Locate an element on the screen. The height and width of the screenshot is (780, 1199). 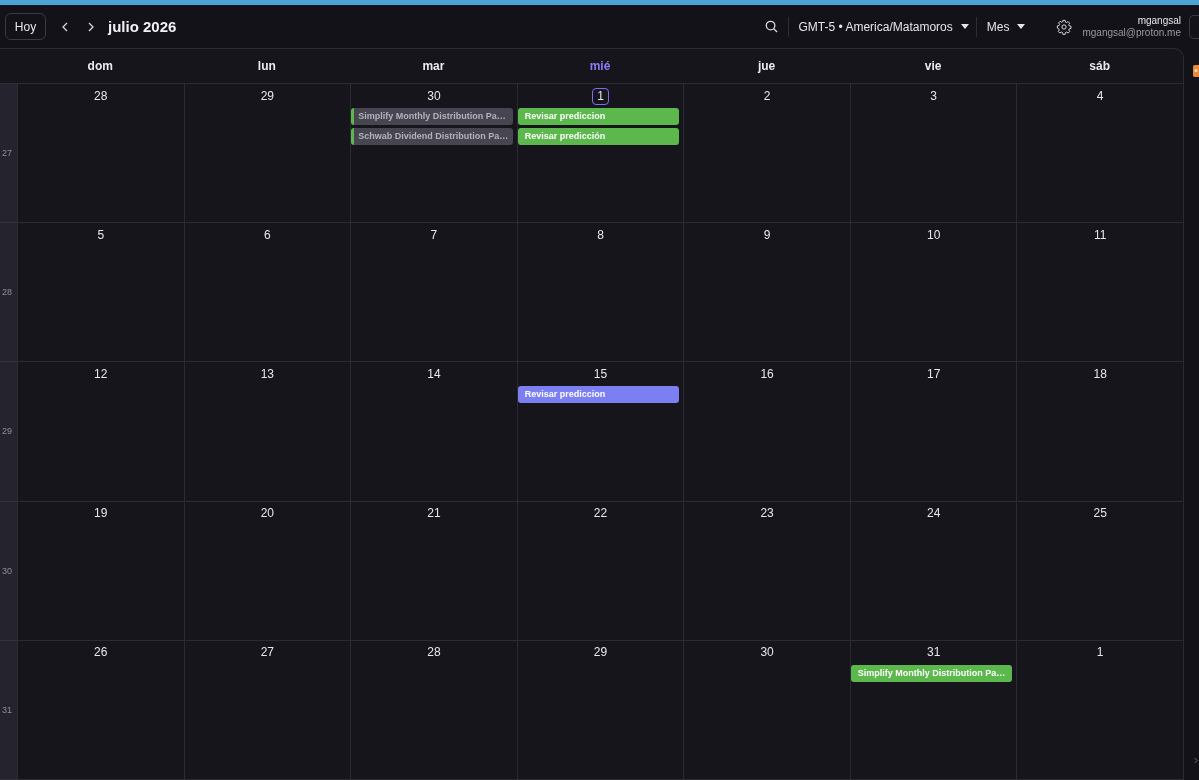
weekday-header: vie is located at coordinates (933, 66).